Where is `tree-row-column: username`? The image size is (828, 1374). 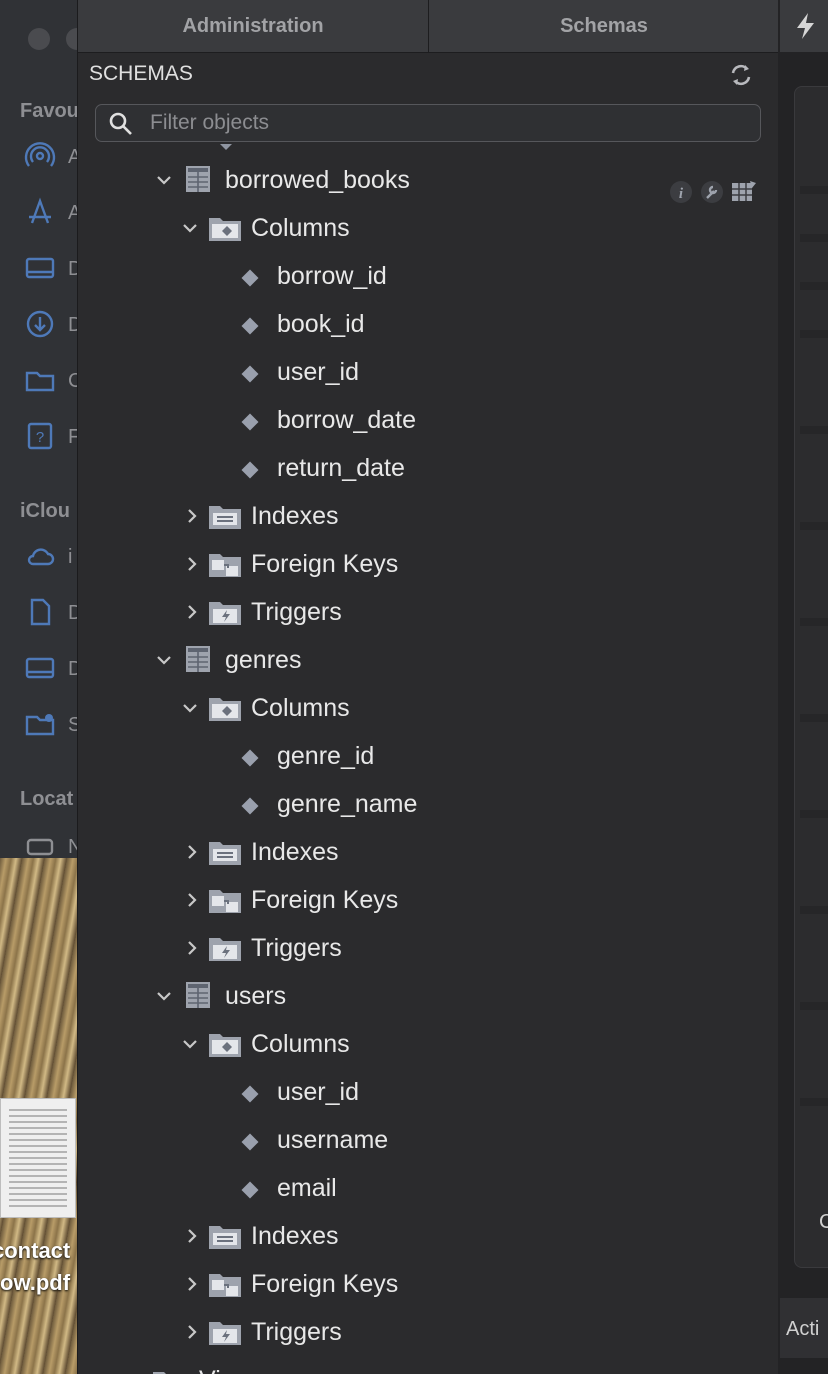 tree-row-column: username is located at coordinates (428, 1140).